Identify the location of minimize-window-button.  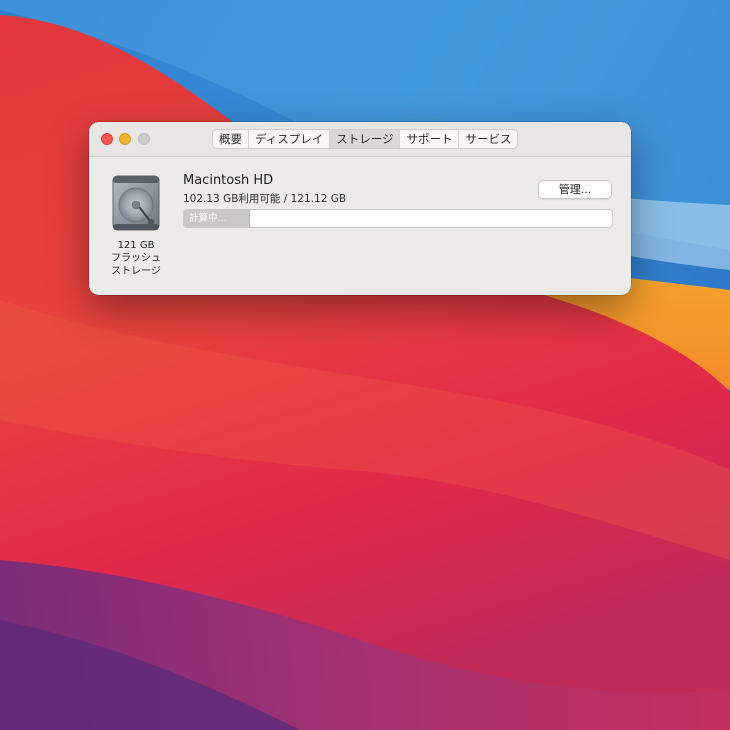
(125, 139).